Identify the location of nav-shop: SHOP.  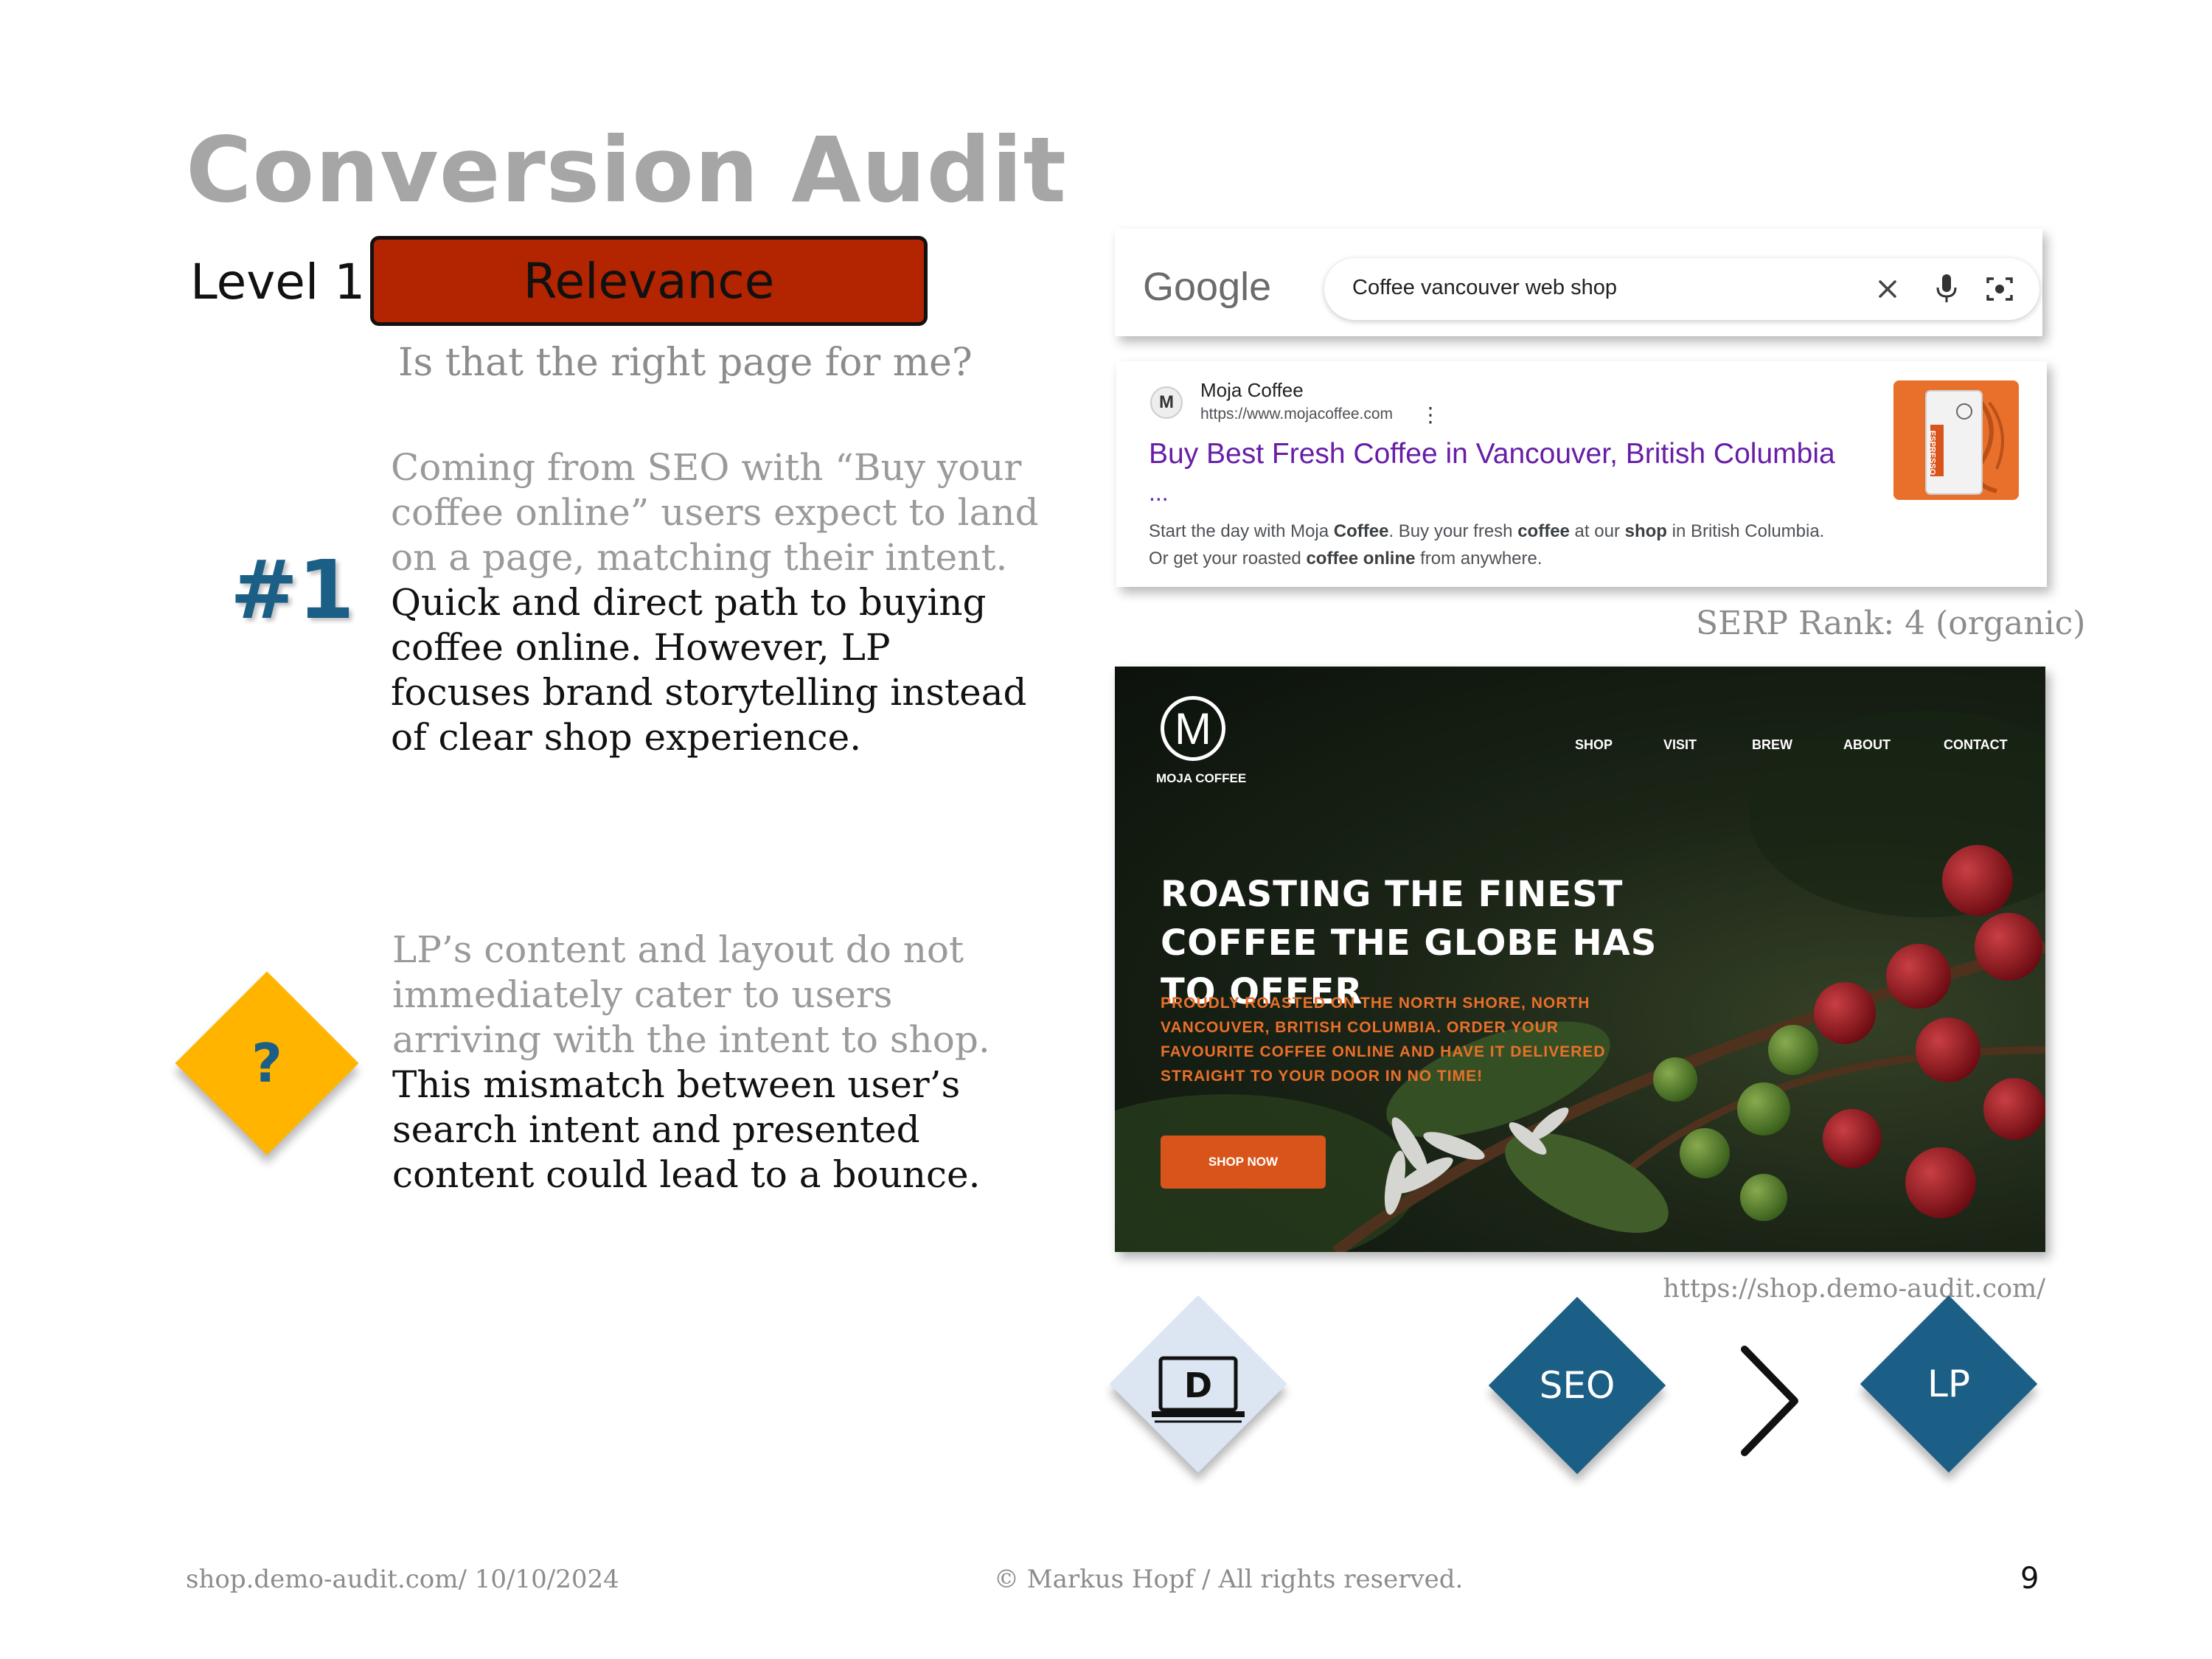
(1594, 745).